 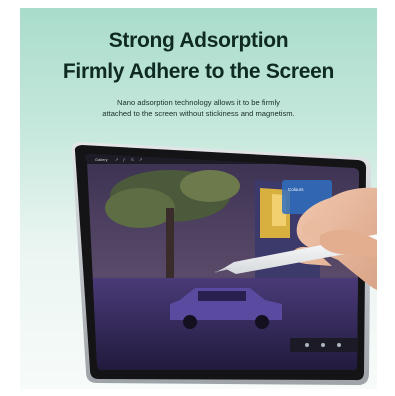 What do you see at coordinates (323, 345) in the screenshot?
I see `layers-icon` at bounding box center [323, 345].